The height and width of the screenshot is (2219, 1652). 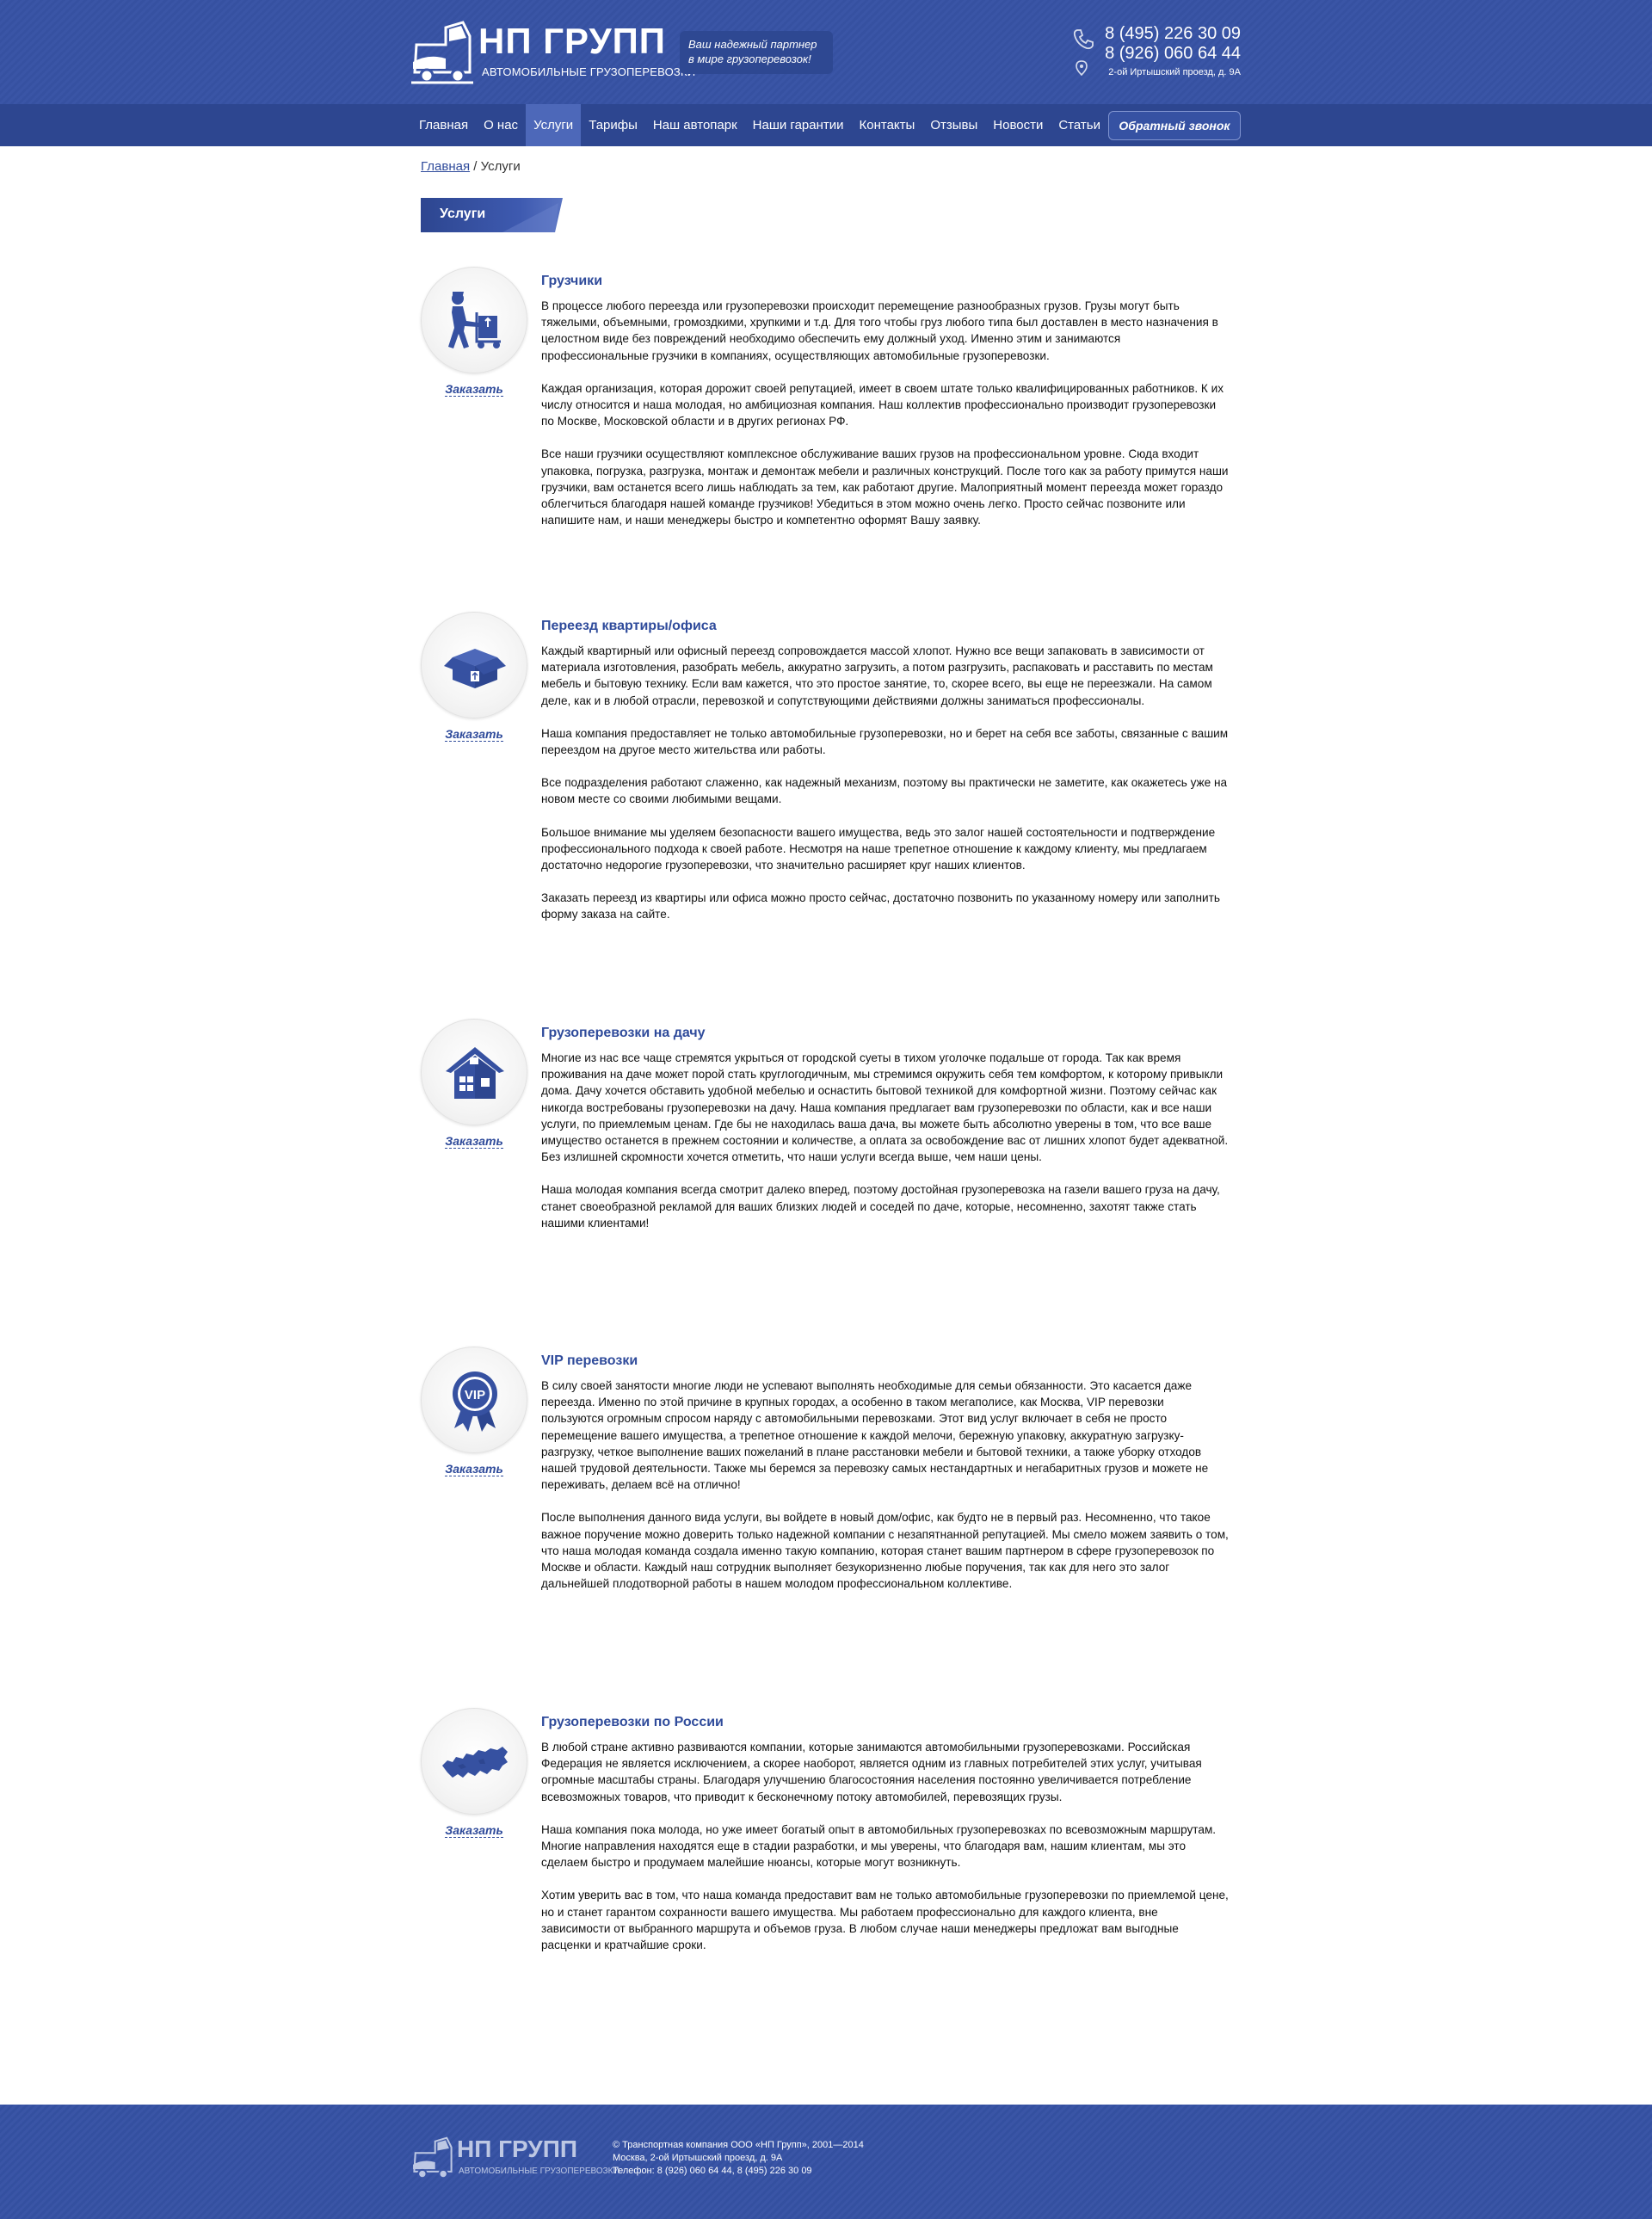 I want to click on slogan-line: Ваш надежный партнер, so click(x=752, y=44).